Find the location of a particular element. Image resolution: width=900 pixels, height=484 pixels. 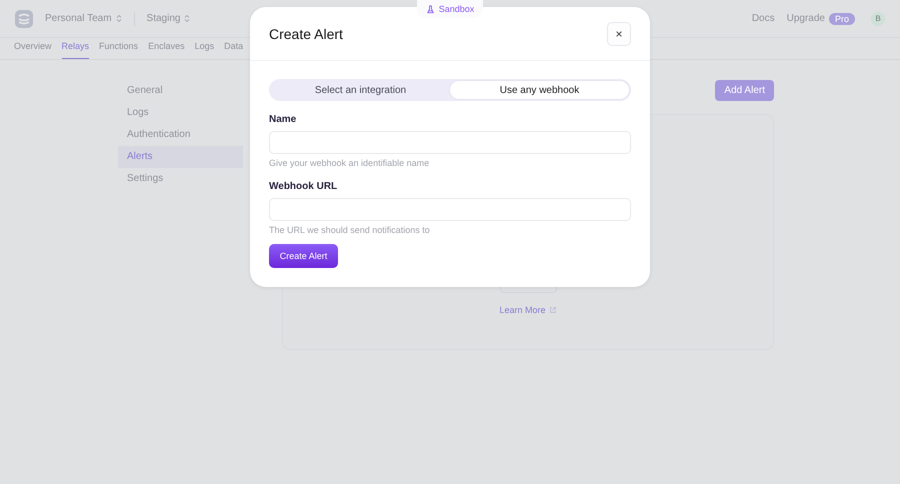

segment-tab: Select an integration is located at coordinates (360, 90).